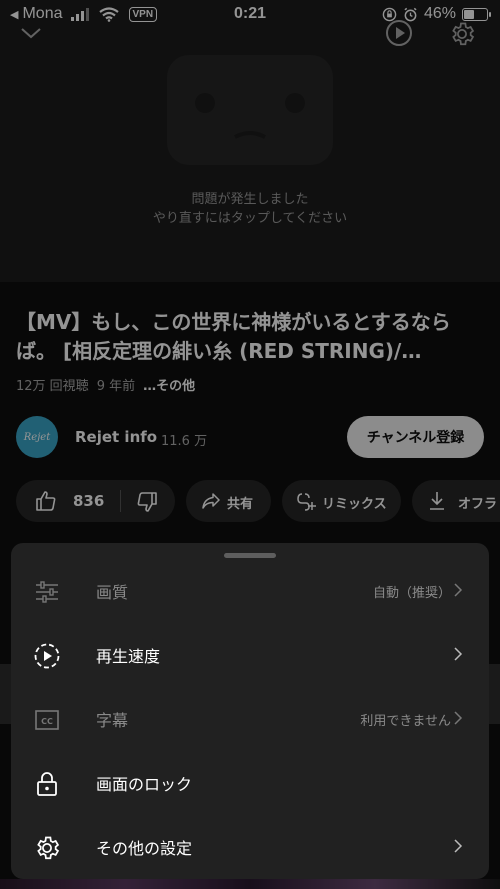  What do you see at coordinates (144, 848) in the screenshot?
I see `more-settings-label: その他の設定` at bounding box center [144, 848].